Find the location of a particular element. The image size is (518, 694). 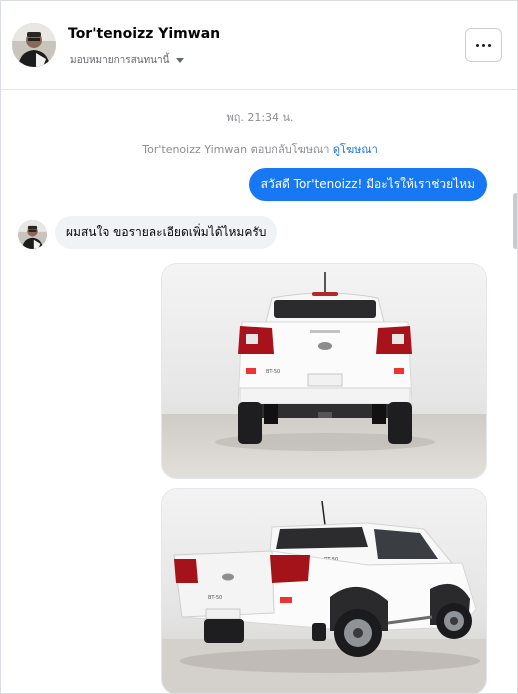

incoming-message: ผมสนใจ ขอรายละเอียดเพิ่มได้ไหมครับ is located at coordinates (166, 232).